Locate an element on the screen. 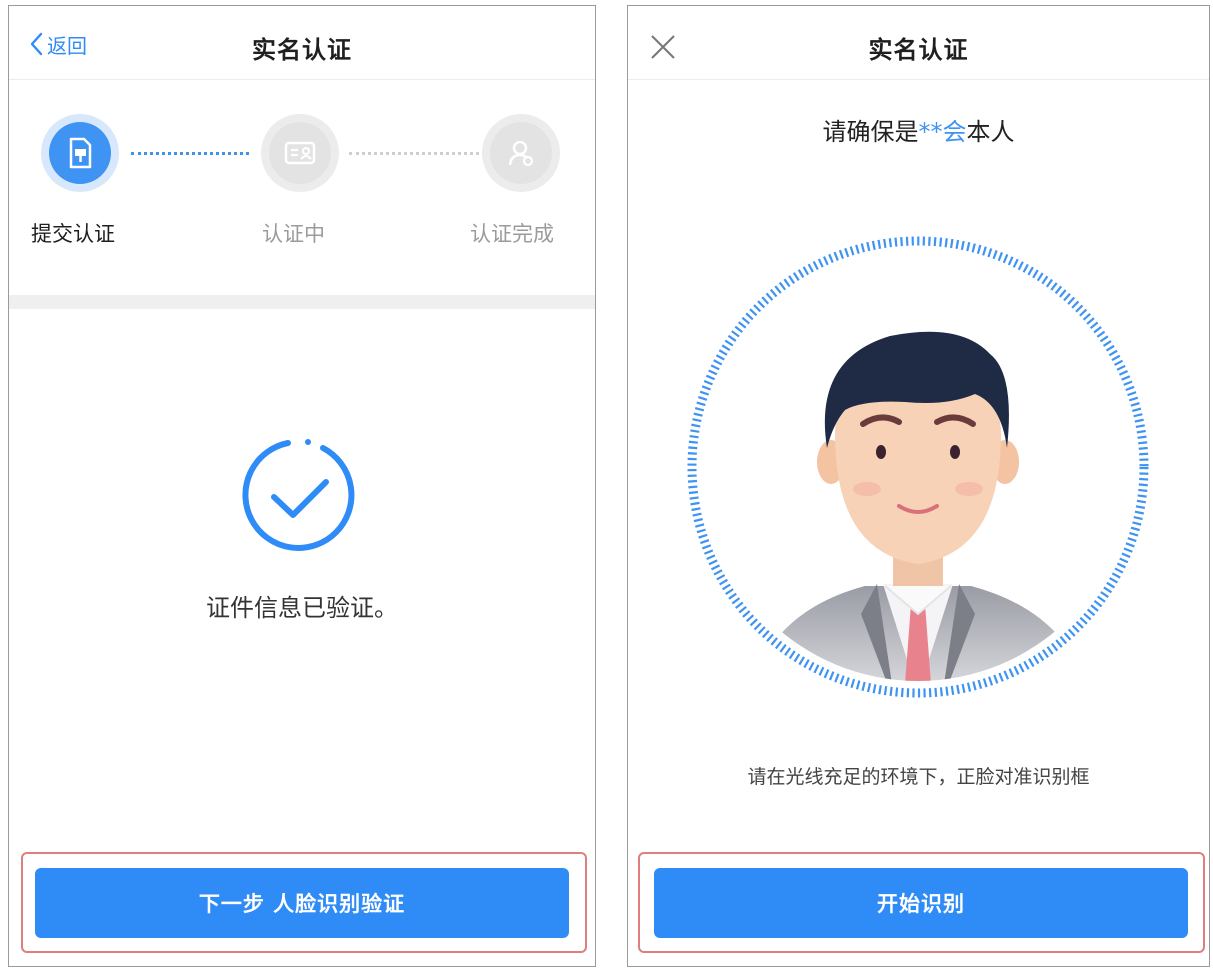 This screenshot has width=1213, height=970. document-icon is located at coordinates (80, 153).